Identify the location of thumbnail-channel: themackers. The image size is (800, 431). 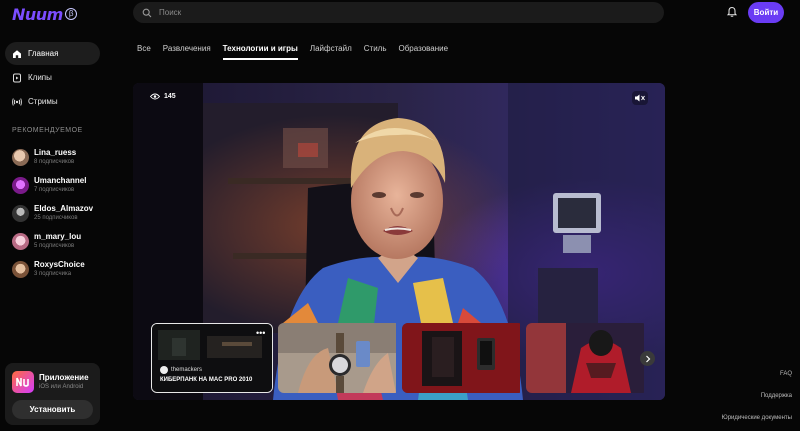
(181, 370).